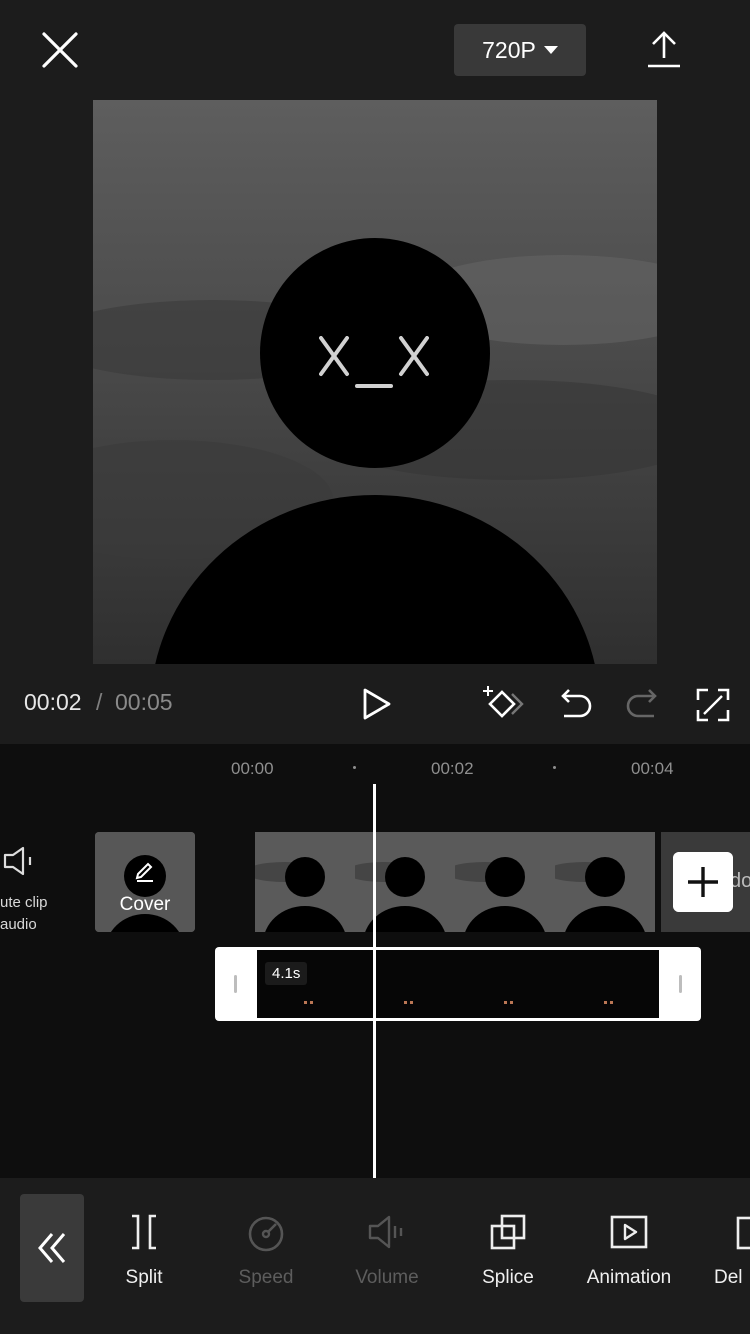 This screenshot has width=750, height=1334. I want to click on playhead, so click(374, 981).